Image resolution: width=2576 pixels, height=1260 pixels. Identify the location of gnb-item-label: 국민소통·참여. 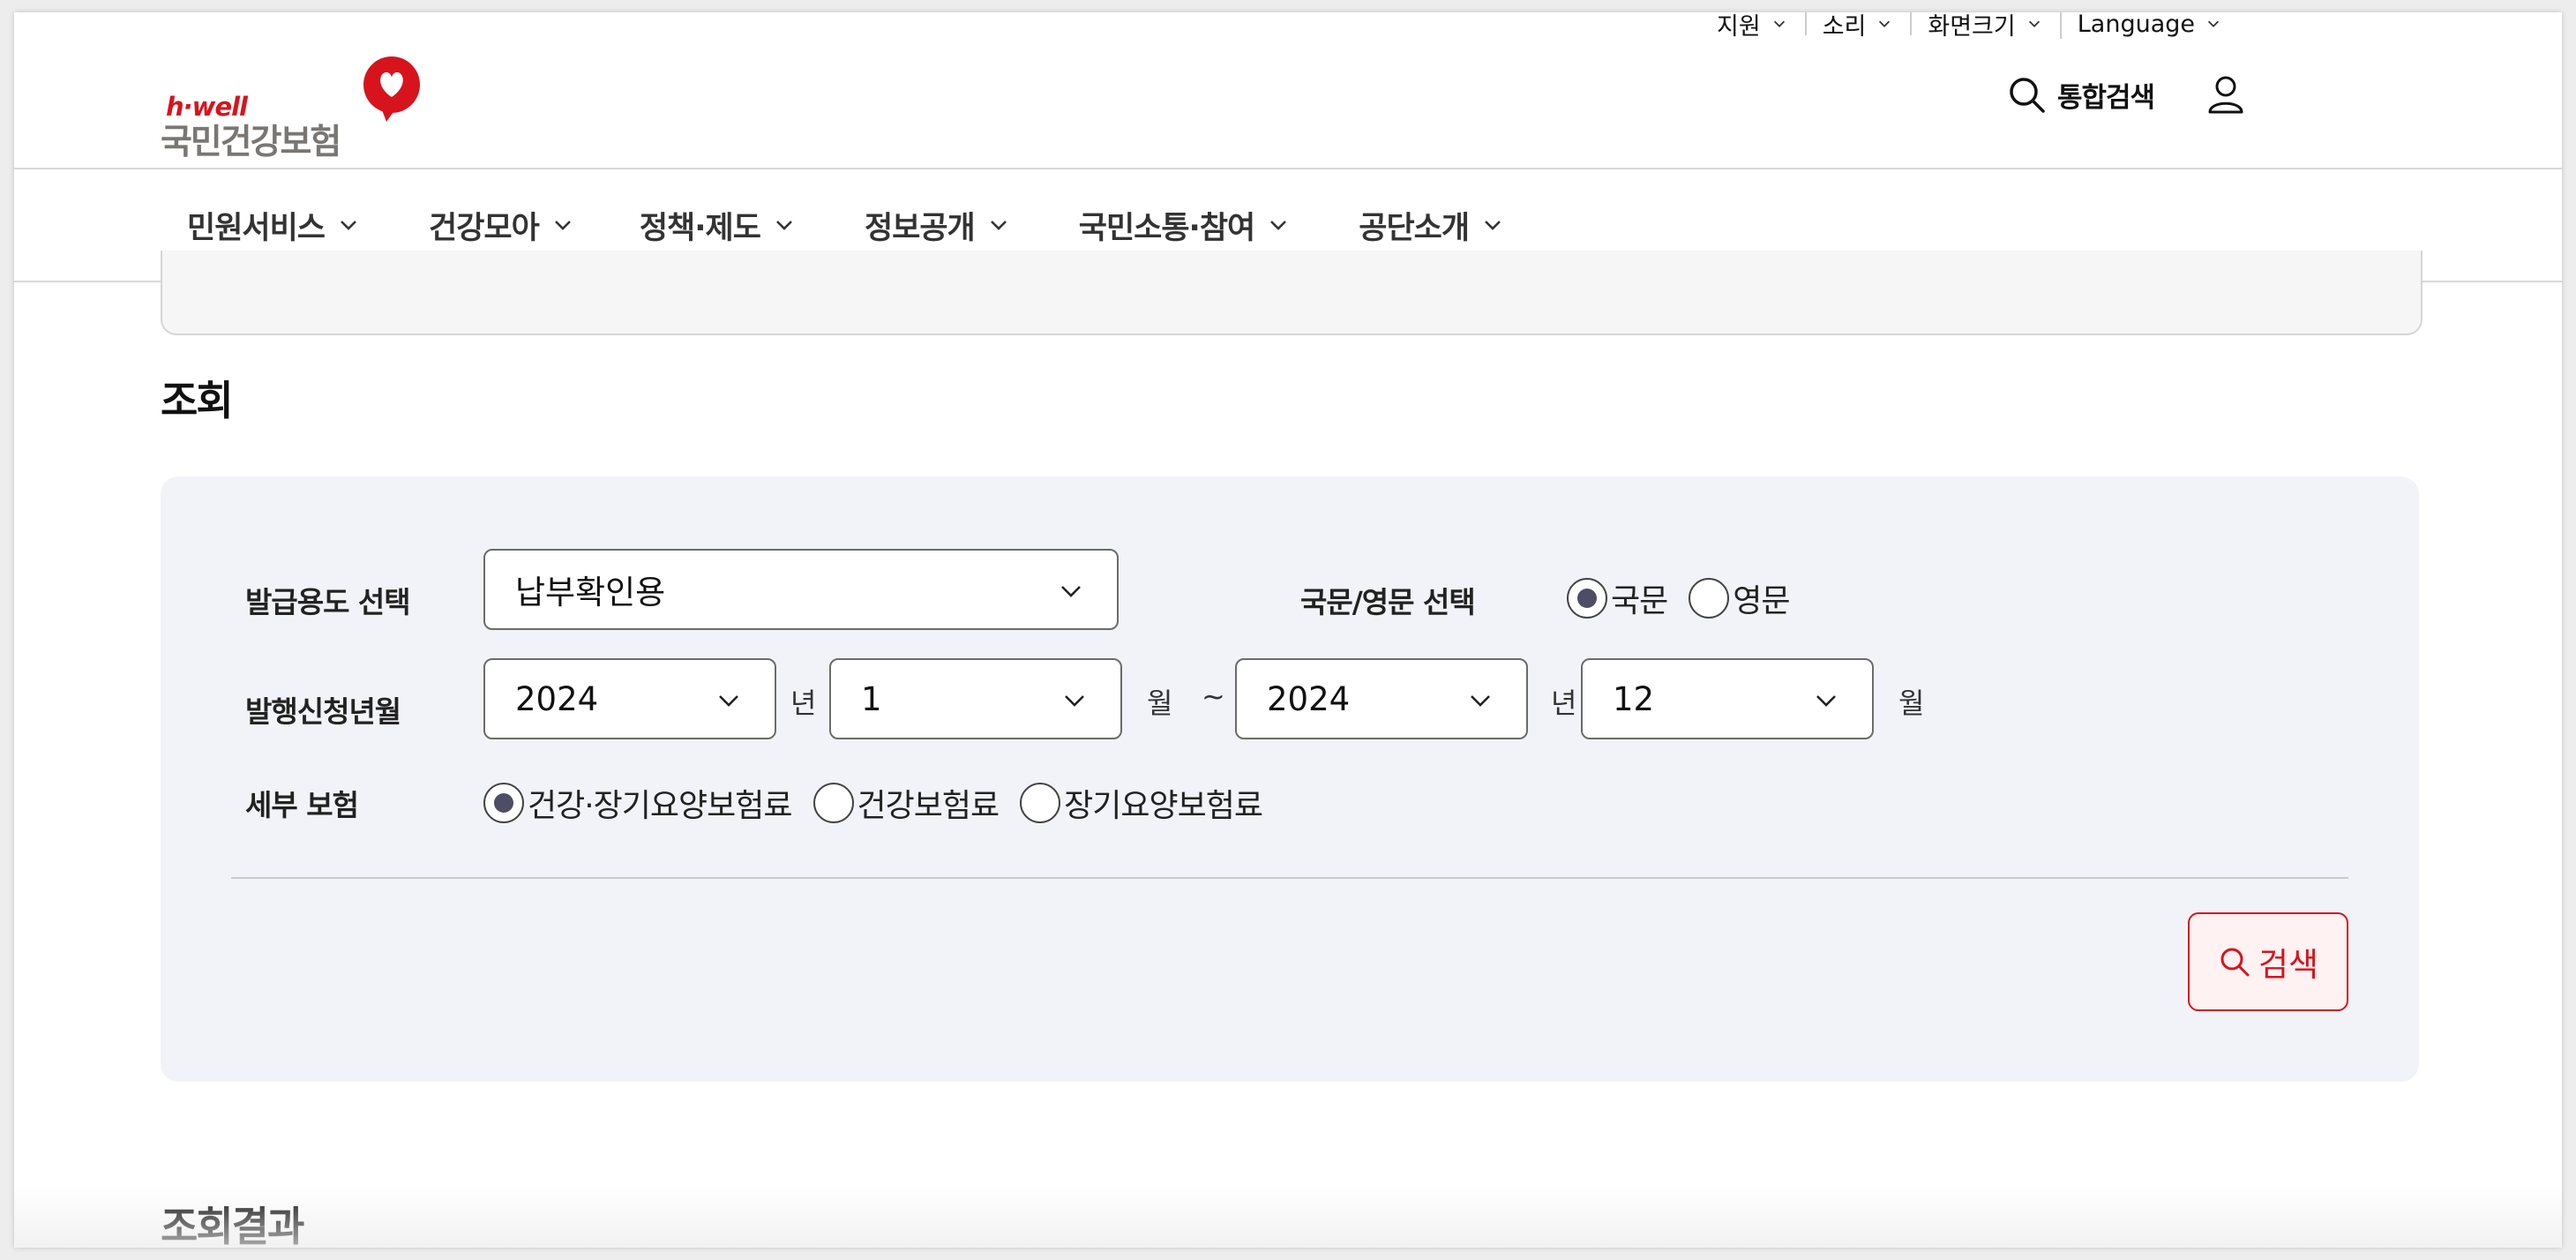
(1166, 228).